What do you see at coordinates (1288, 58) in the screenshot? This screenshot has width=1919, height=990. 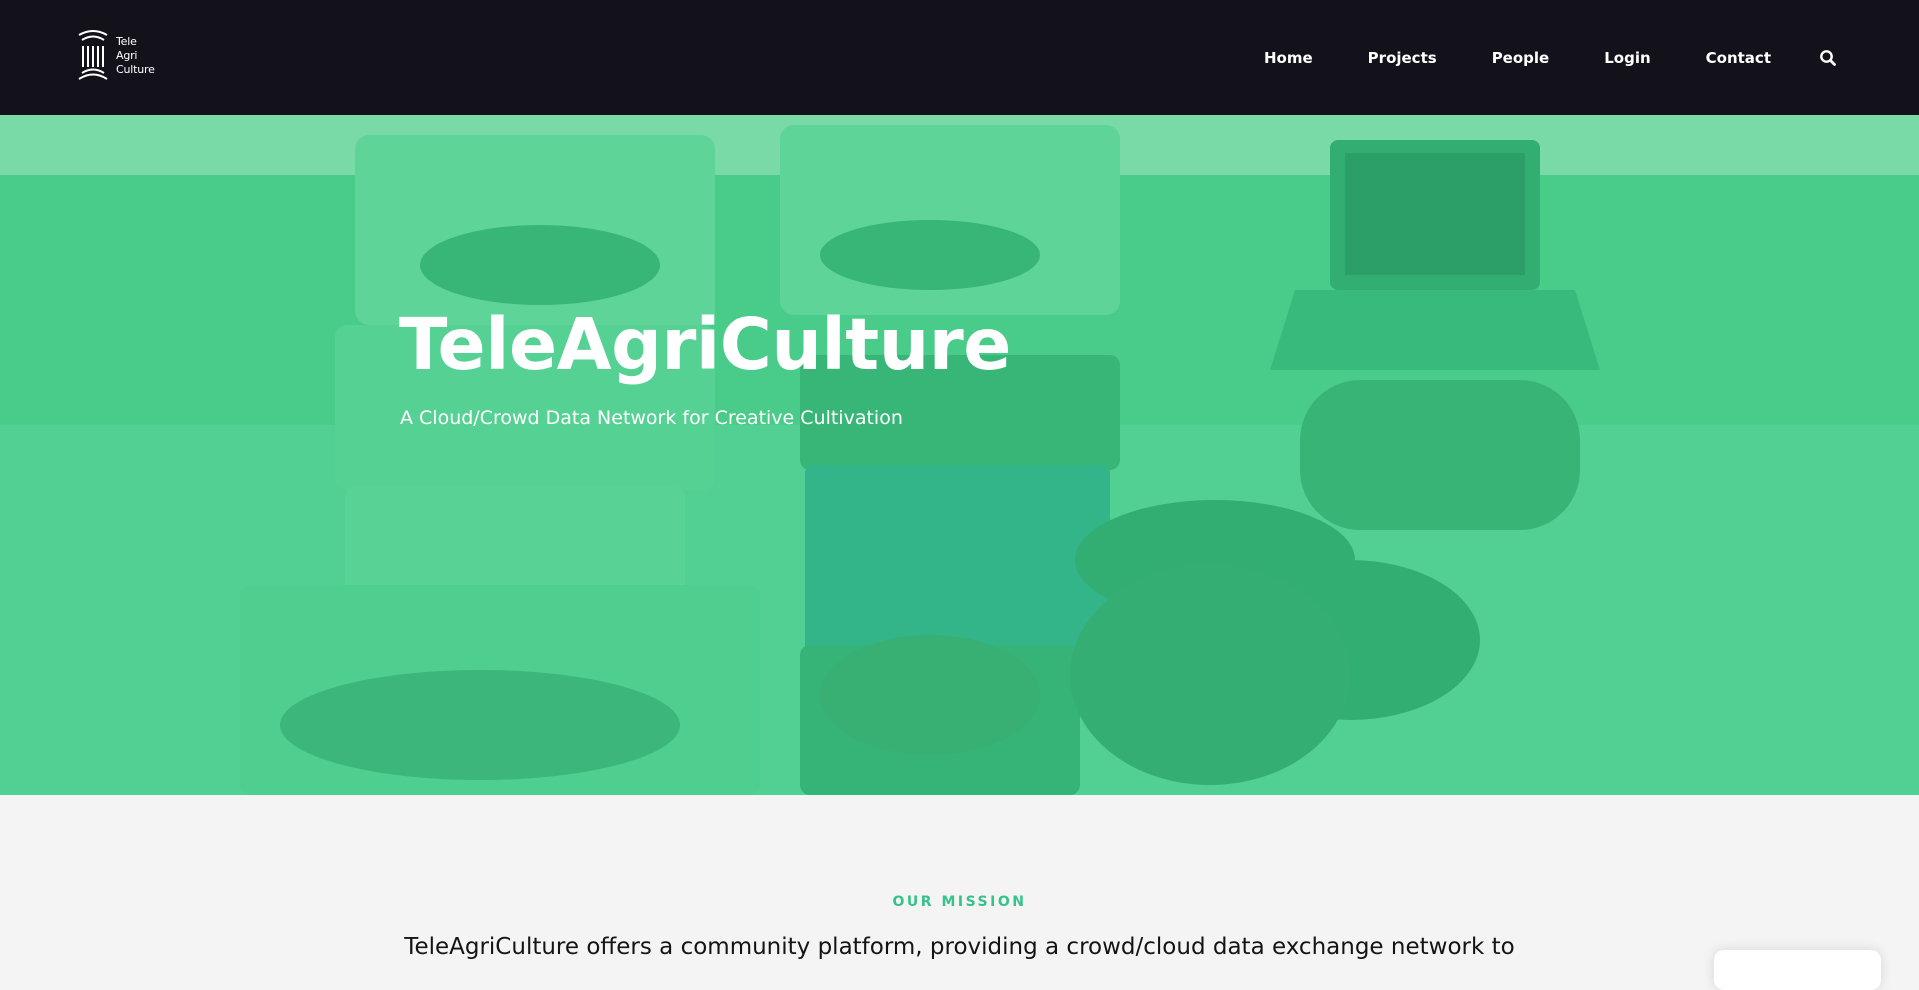 I see `nav-home: Home` at bounding box center [1288, 58].